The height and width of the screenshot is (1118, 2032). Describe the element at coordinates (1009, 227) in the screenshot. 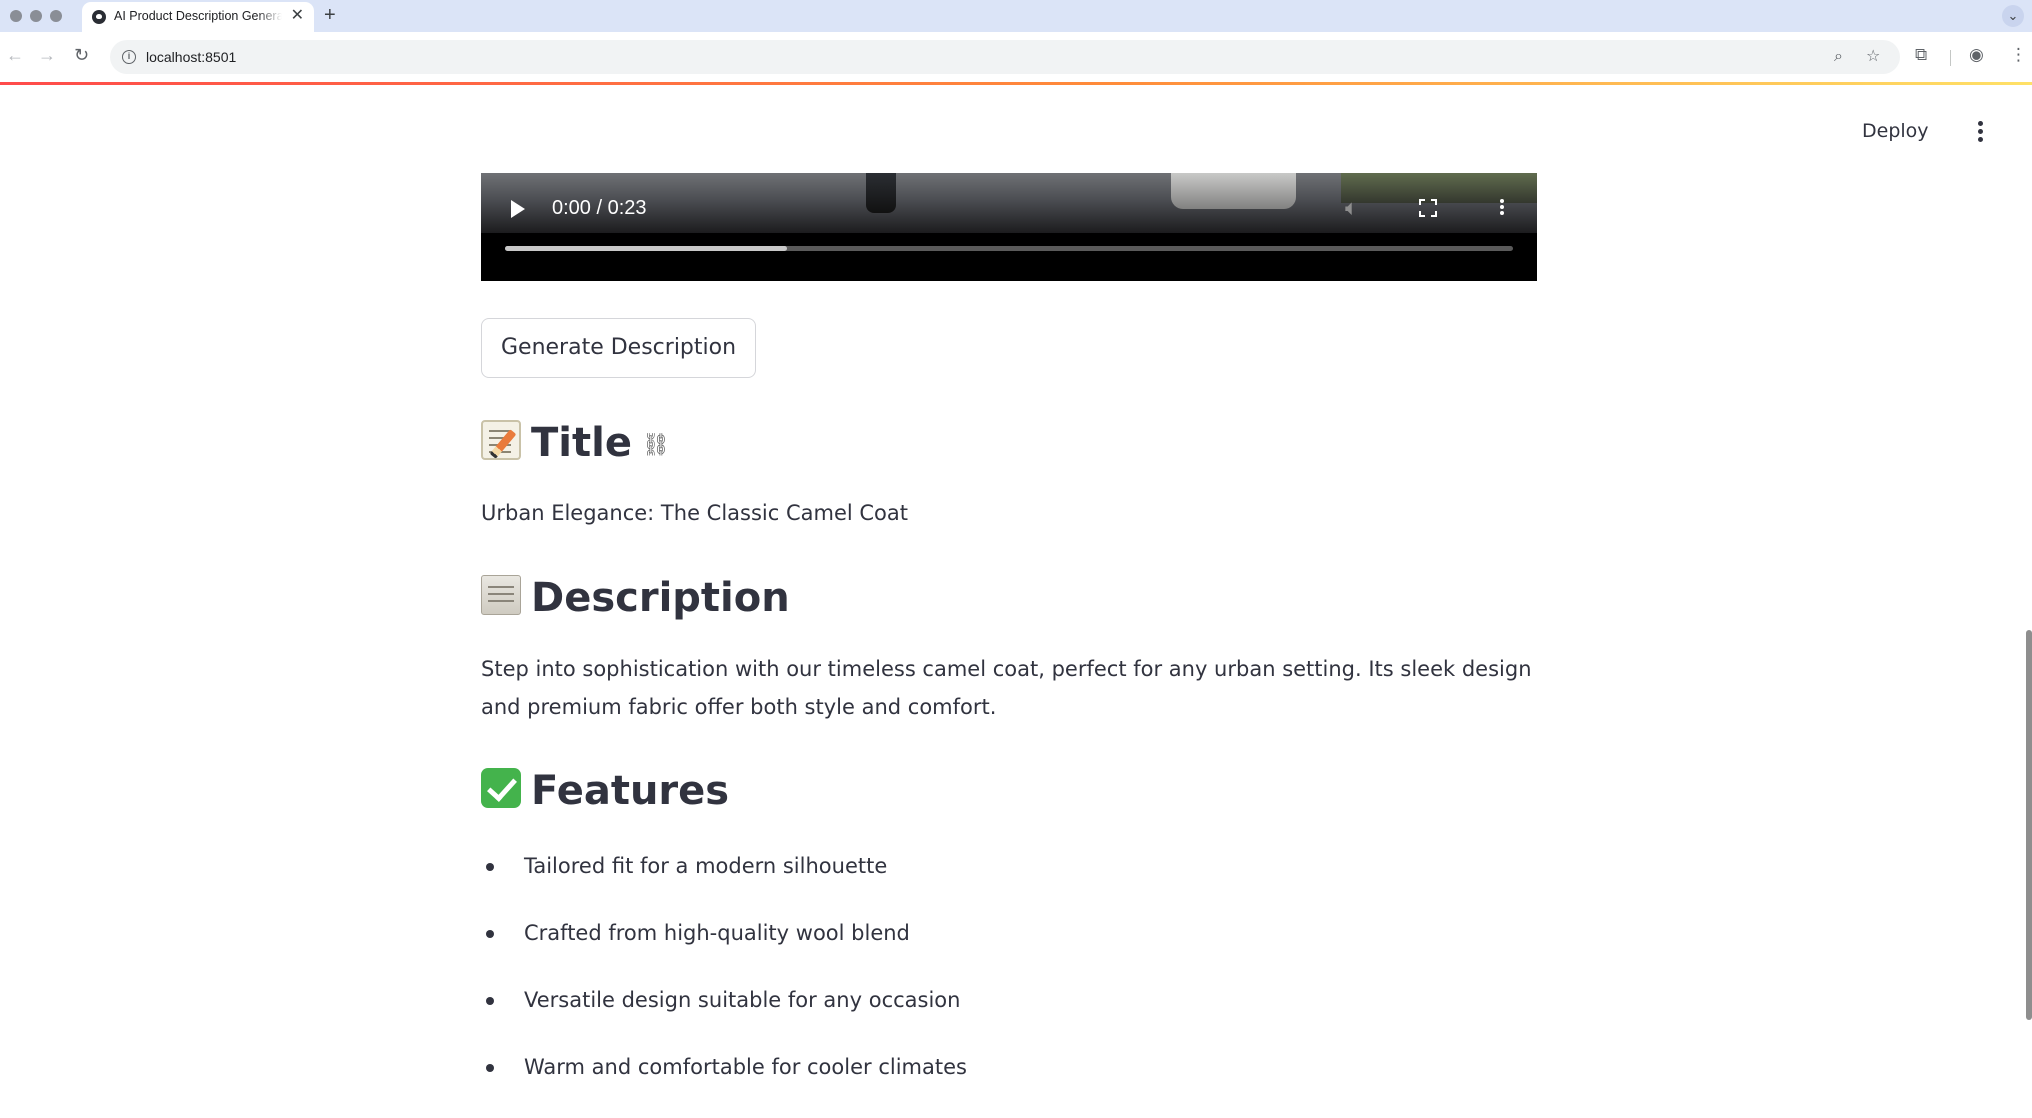

I see `video-player: 0:00 / 0:23 🔈︎` at that location.